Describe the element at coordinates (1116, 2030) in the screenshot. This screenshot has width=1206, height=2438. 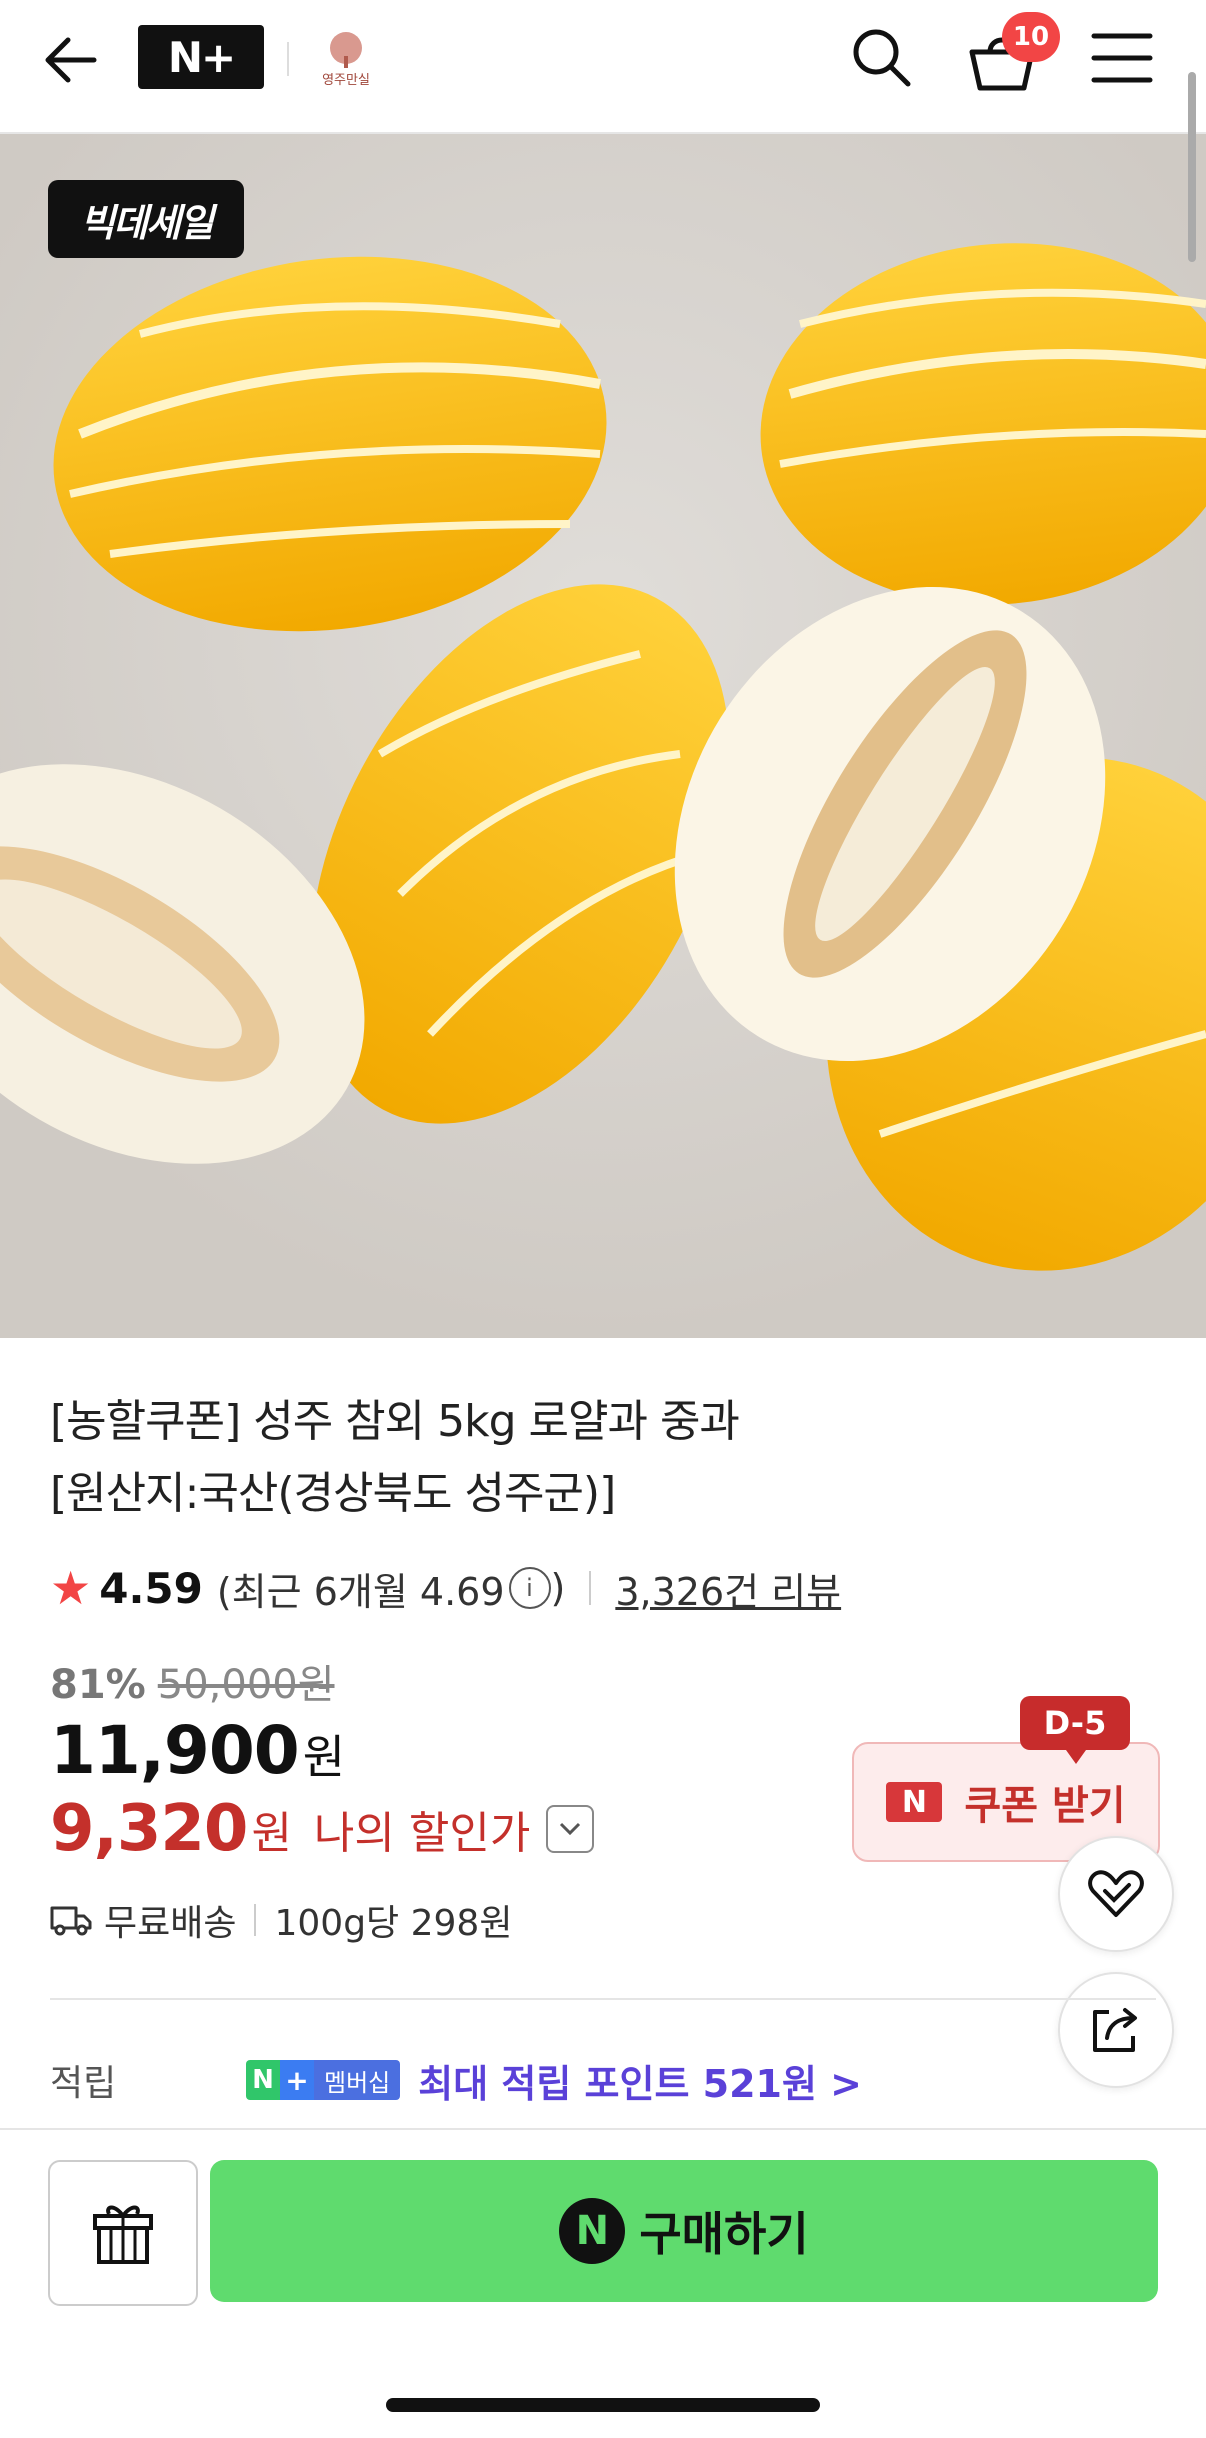
I see `share-button` at that location.